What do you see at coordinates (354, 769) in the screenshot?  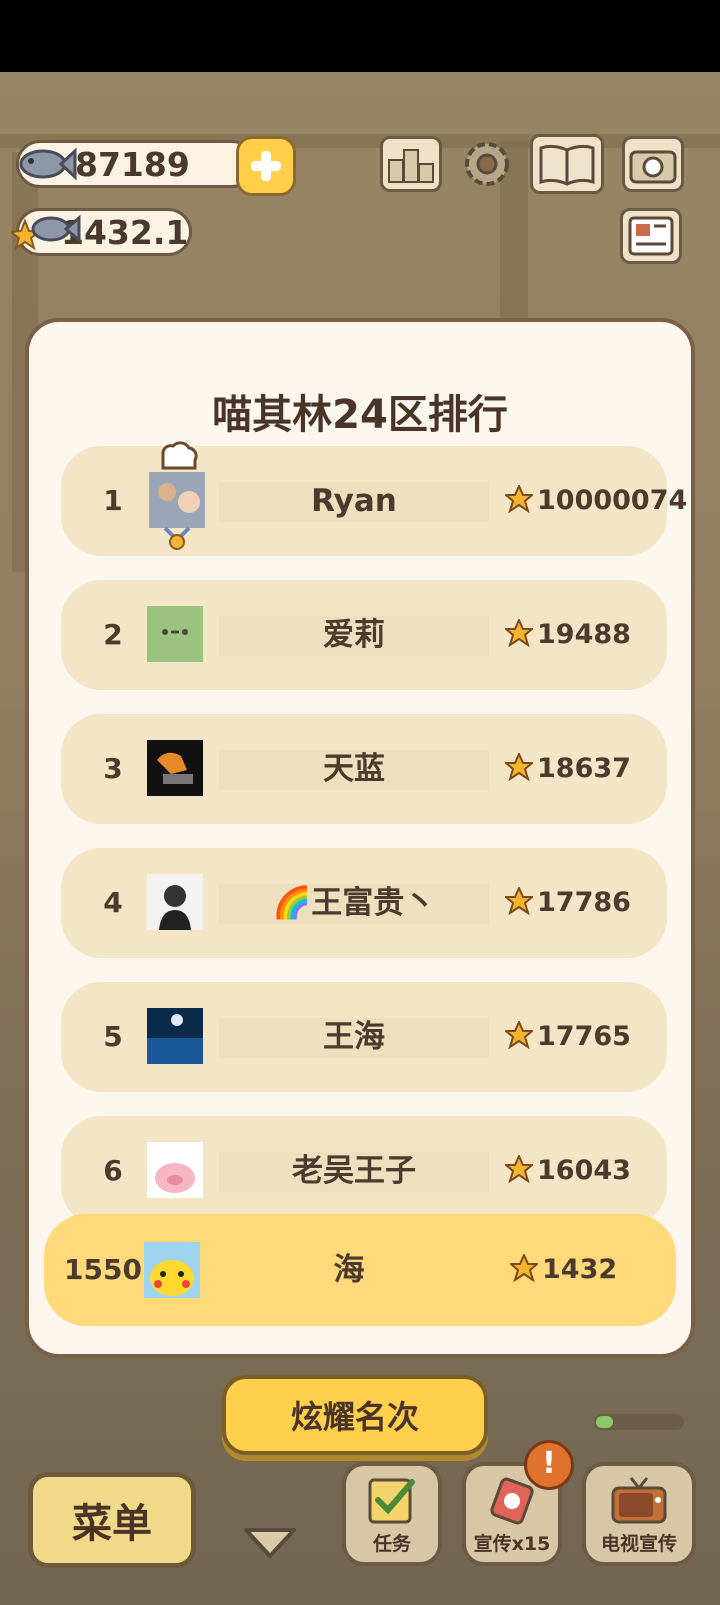 I see `player-name: 天蓝` at bounding box center [354, 769].